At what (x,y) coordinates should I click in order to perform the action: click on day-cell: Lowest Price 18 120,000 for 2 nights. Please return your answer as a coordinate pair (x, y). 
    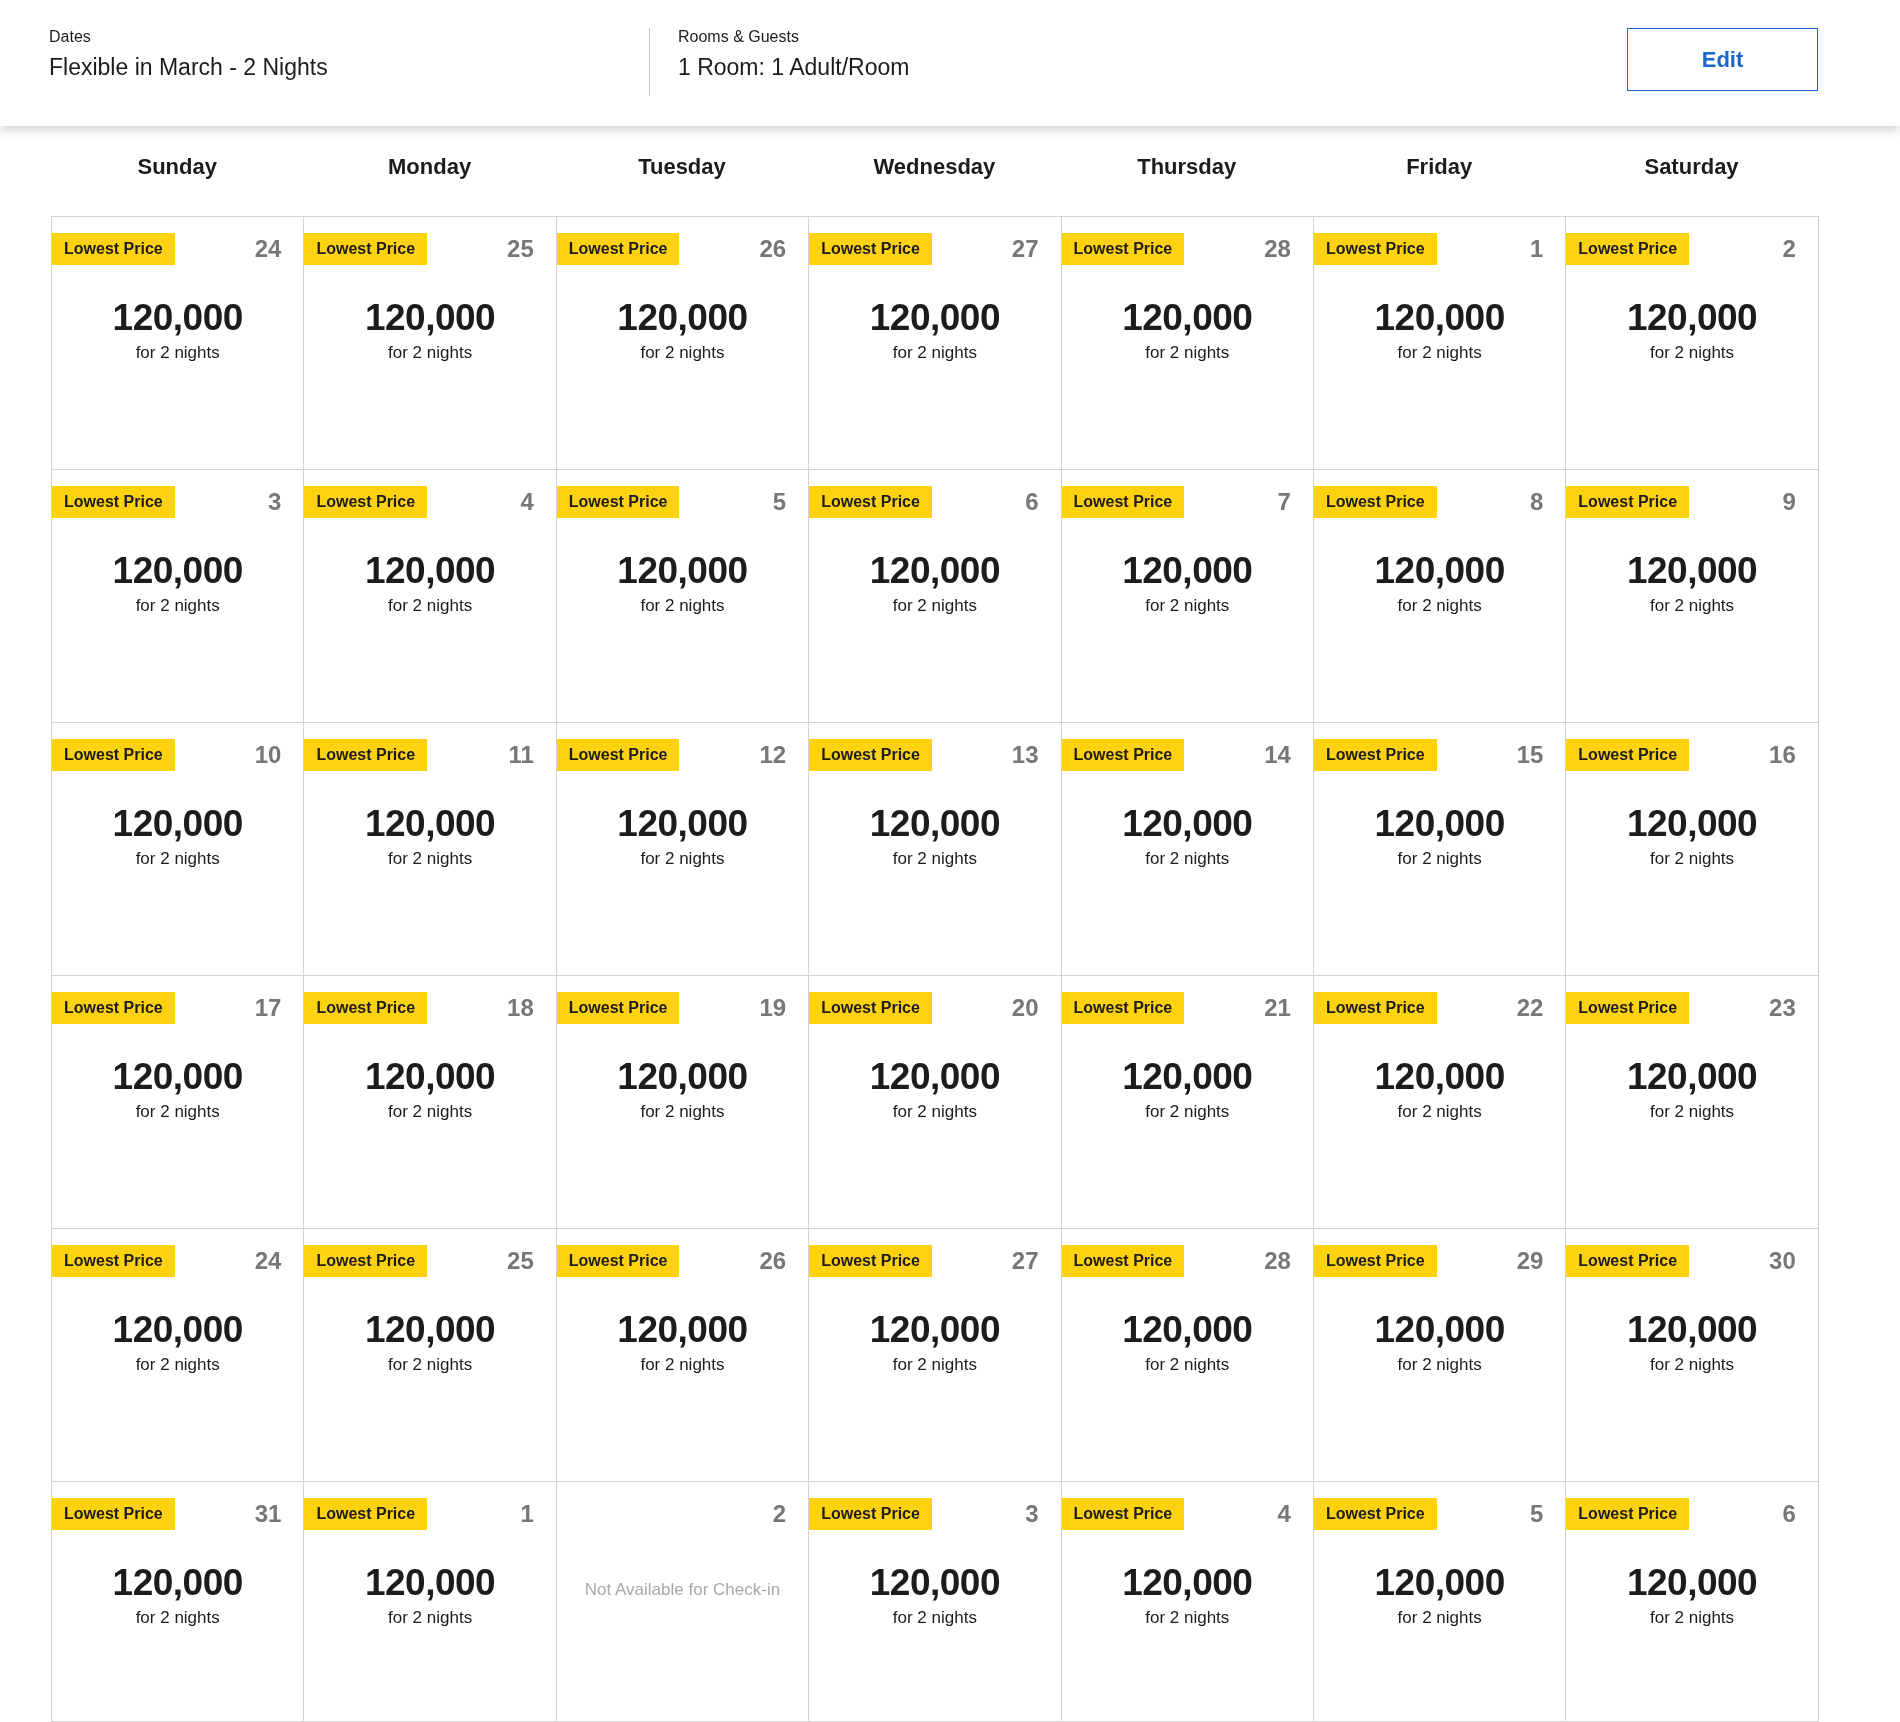
    Looking at the image, I should click on (430, 1102).